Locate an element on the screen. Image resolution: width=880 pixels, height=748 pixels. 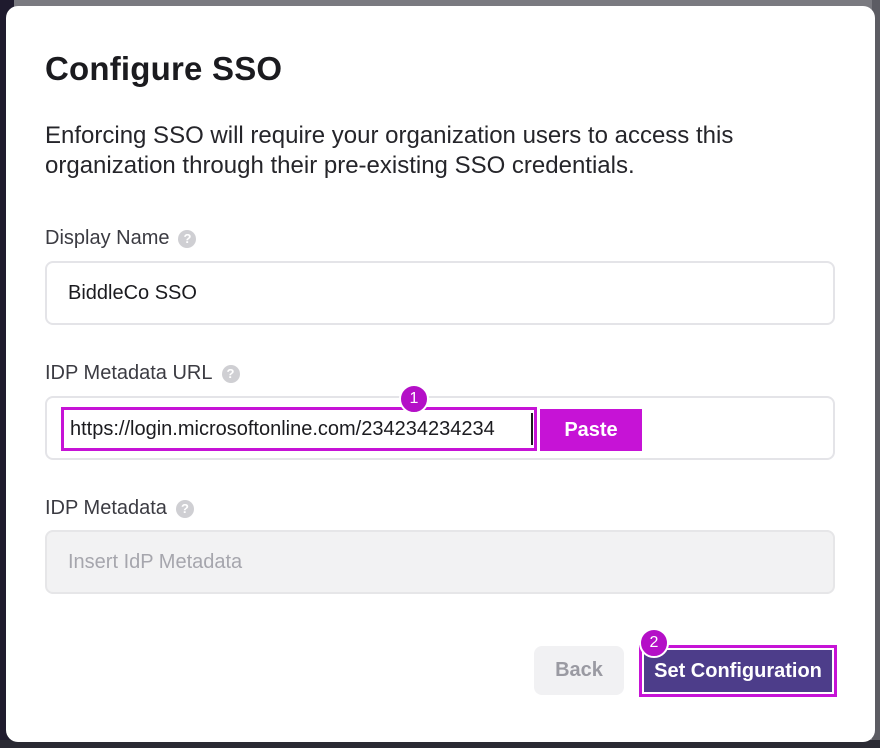
idp-metadata-url-label-text: IDP Metadata URL is located at coordinates (129, 373).